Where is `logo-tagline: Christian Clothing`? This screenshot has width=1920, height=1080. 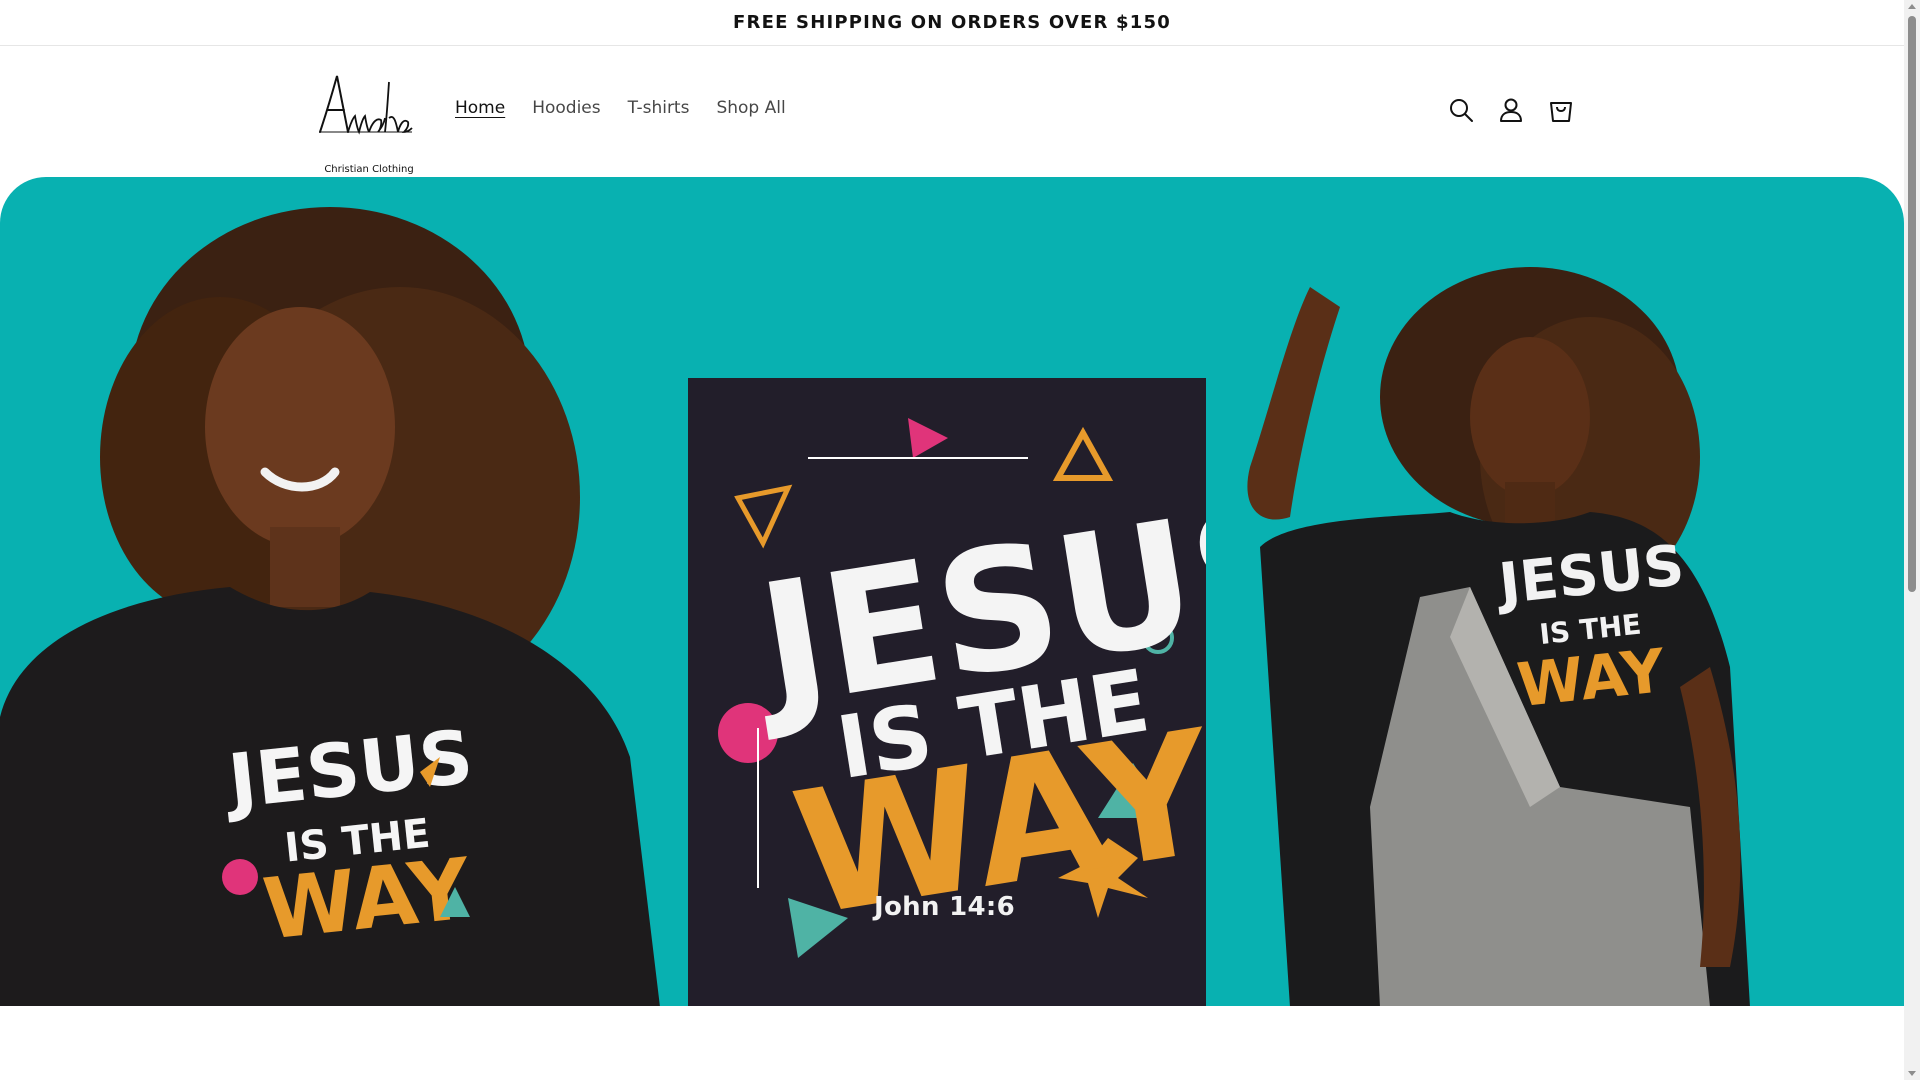
logo-tagline: Christian Clothing is located at coordinates (369, 169).